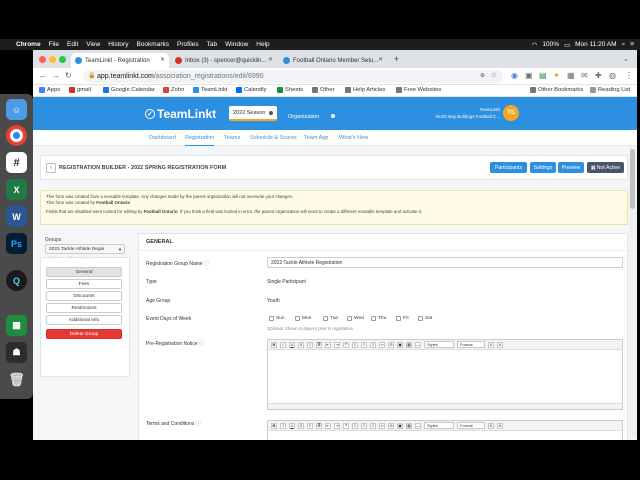 This screenshot has width=640, height=480. What do you see at coordinates (28, 44) in the screenshot?
I see `menu-app-name: Chrome` at bounding box center [28, 44].